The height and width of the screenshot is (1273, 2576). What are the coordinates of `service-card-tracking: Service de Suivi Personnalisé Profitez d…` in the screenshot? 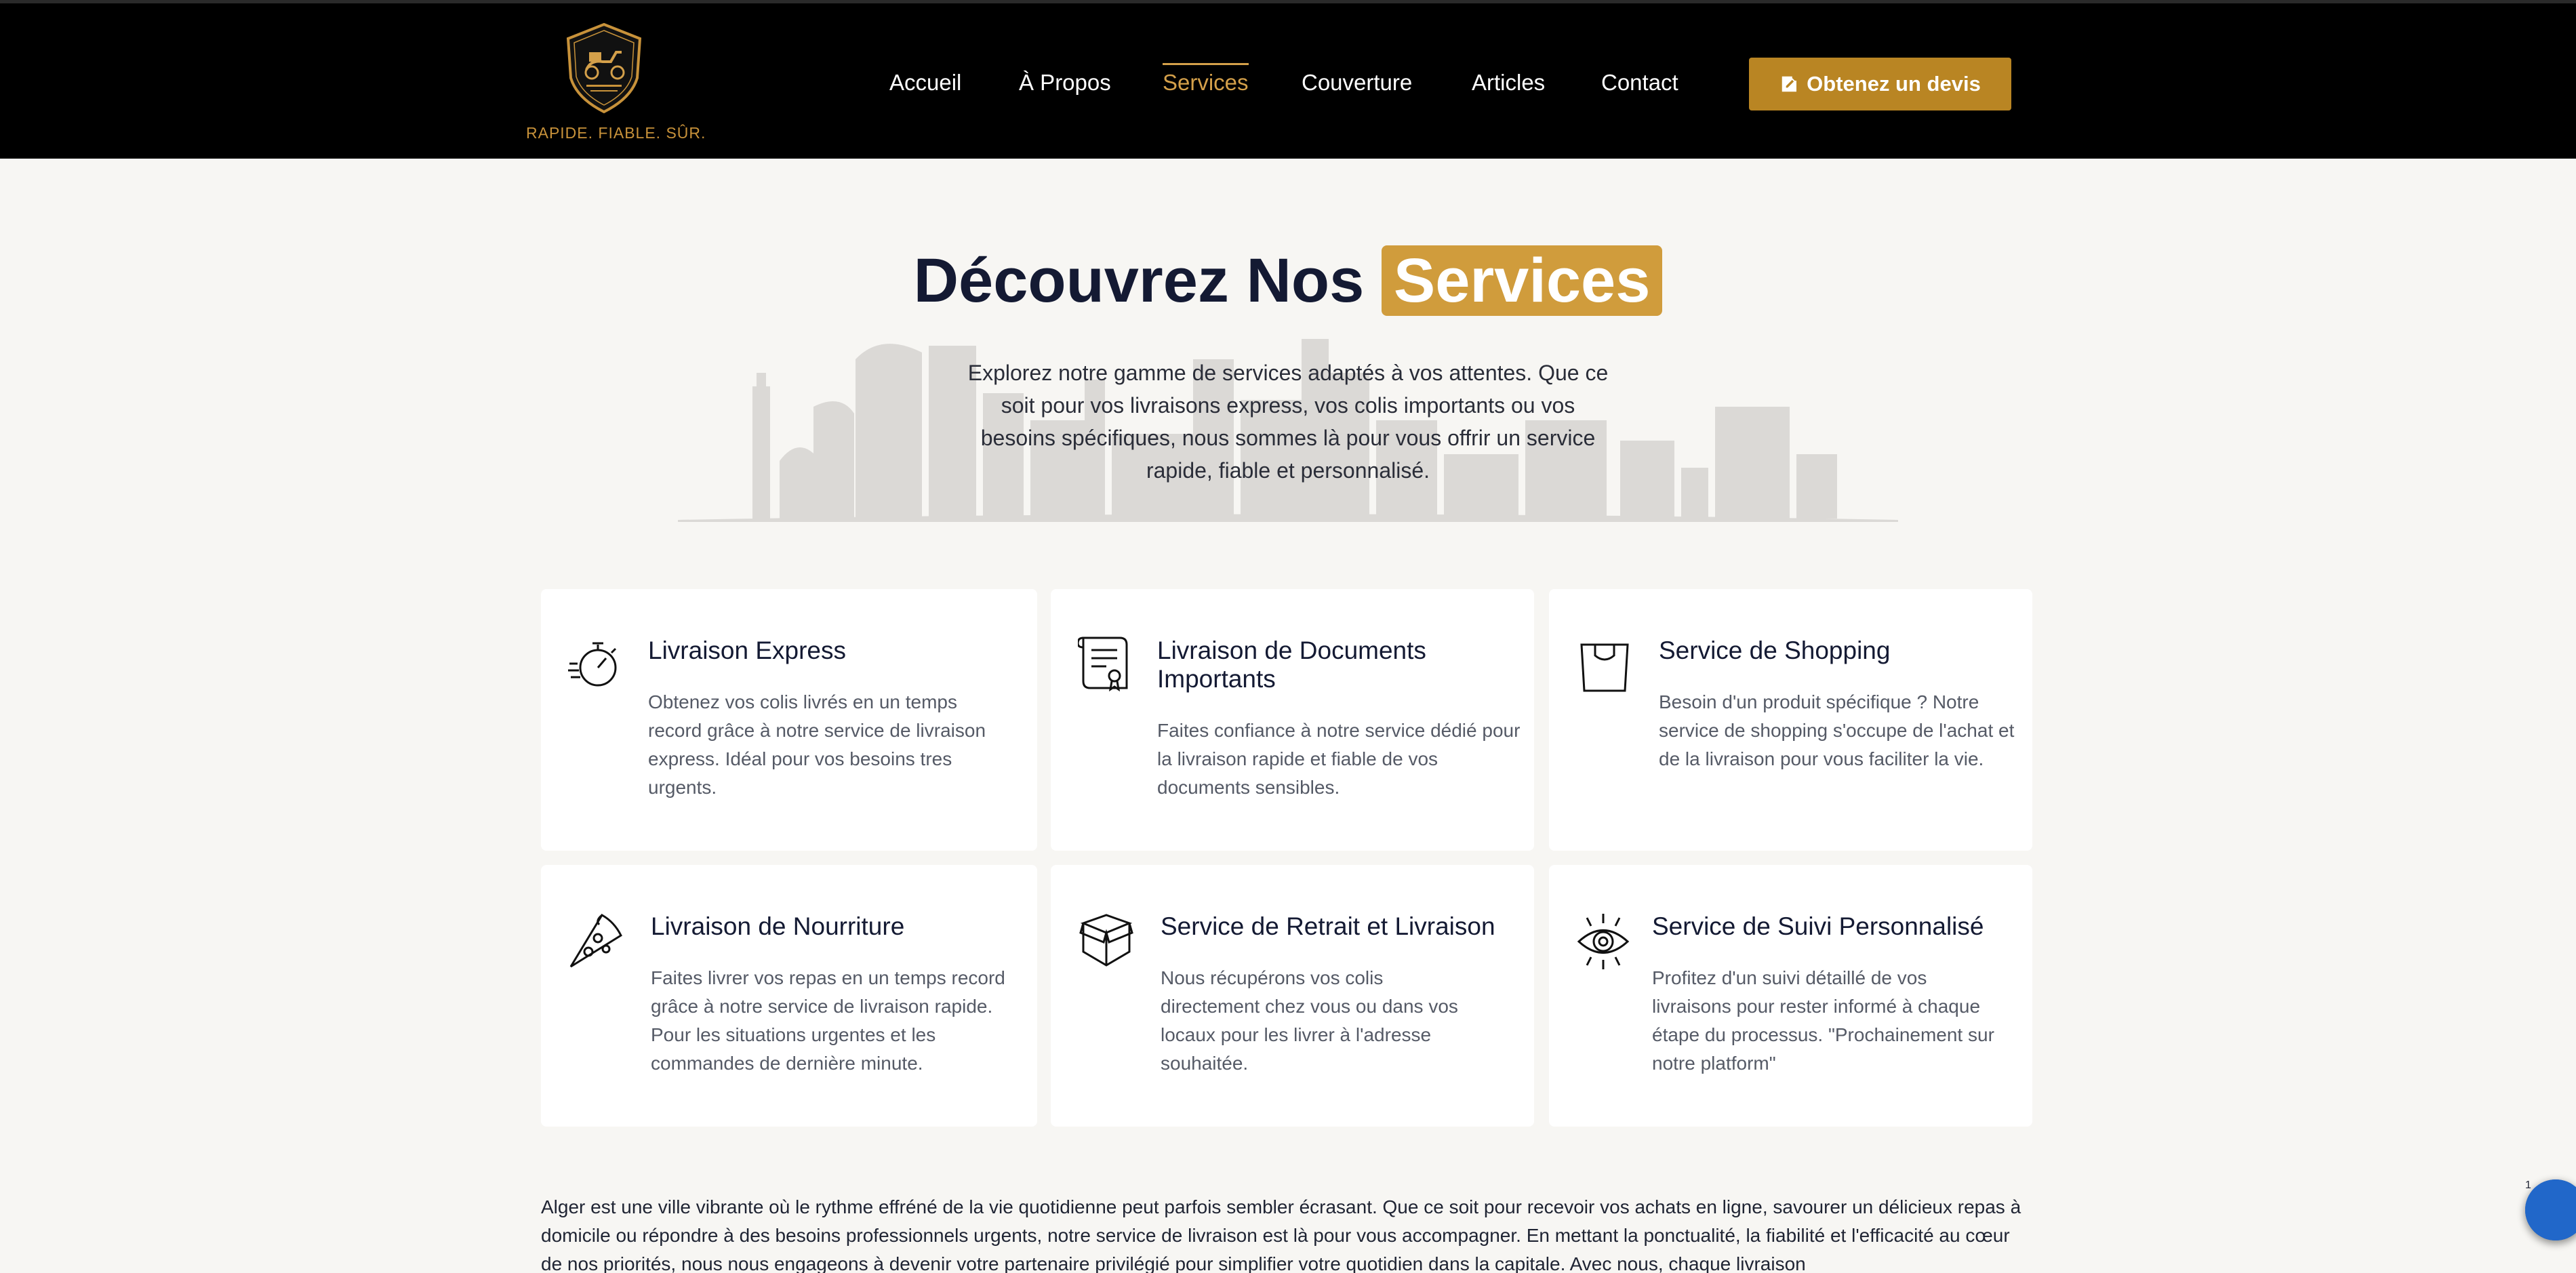 It's located at (1790, 996).